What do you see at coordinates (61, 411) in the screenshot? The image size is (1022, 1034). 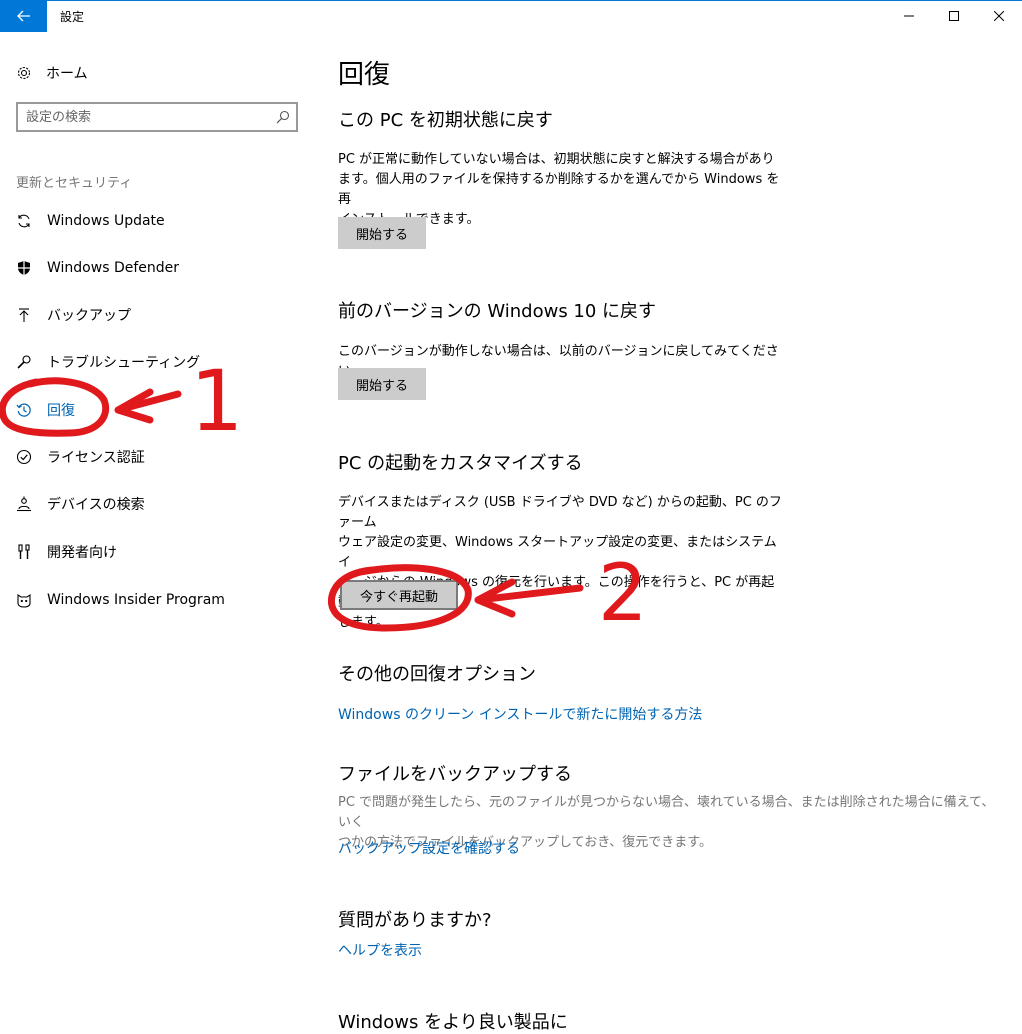 I see `sidebar-item-label: 回復` at bounding box center [61, 411].